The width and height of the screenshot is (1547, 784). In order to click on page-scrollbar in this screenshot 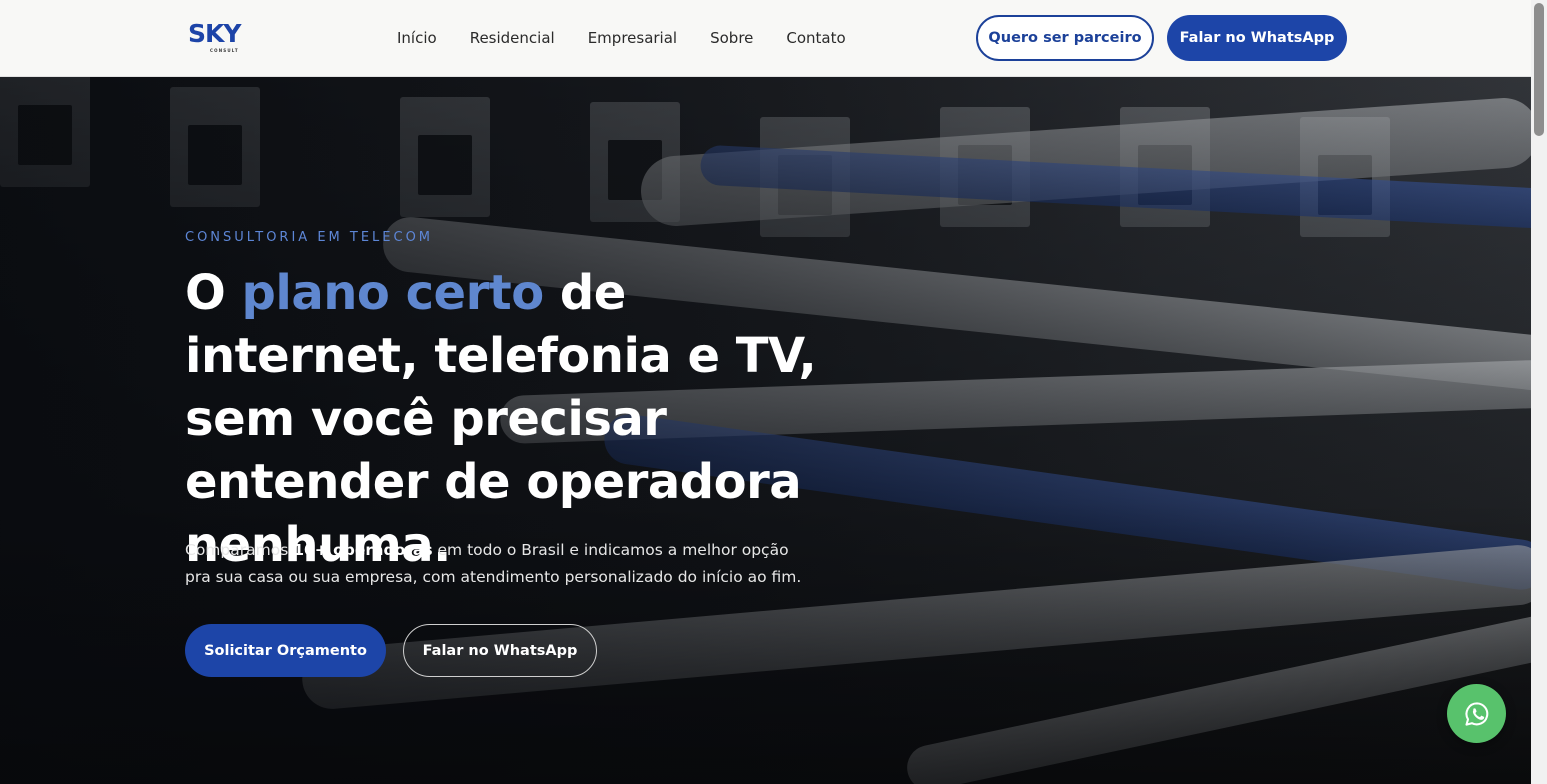, I will do `click(1539, 392)`.